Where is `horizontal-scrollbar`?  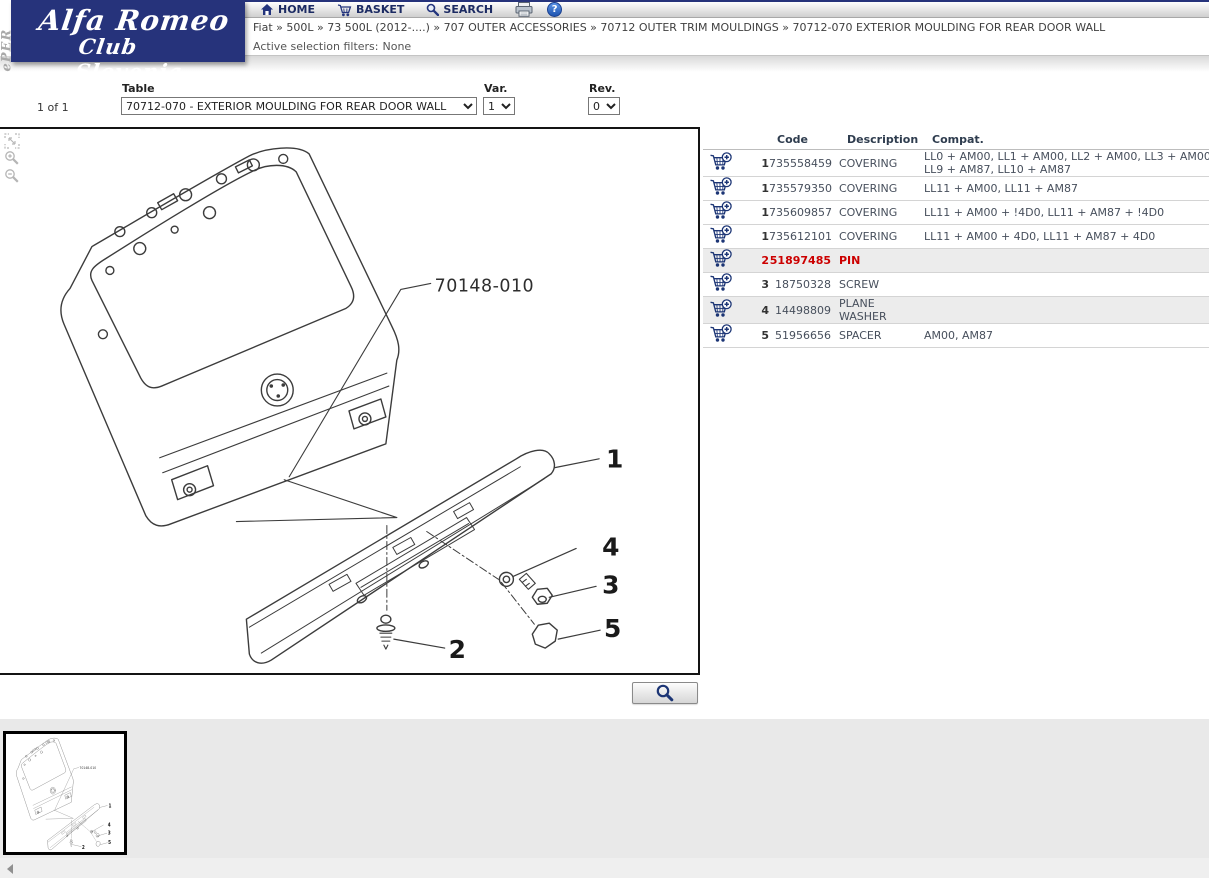 horizontal-scrollbar is located at coordinates (604, 868).